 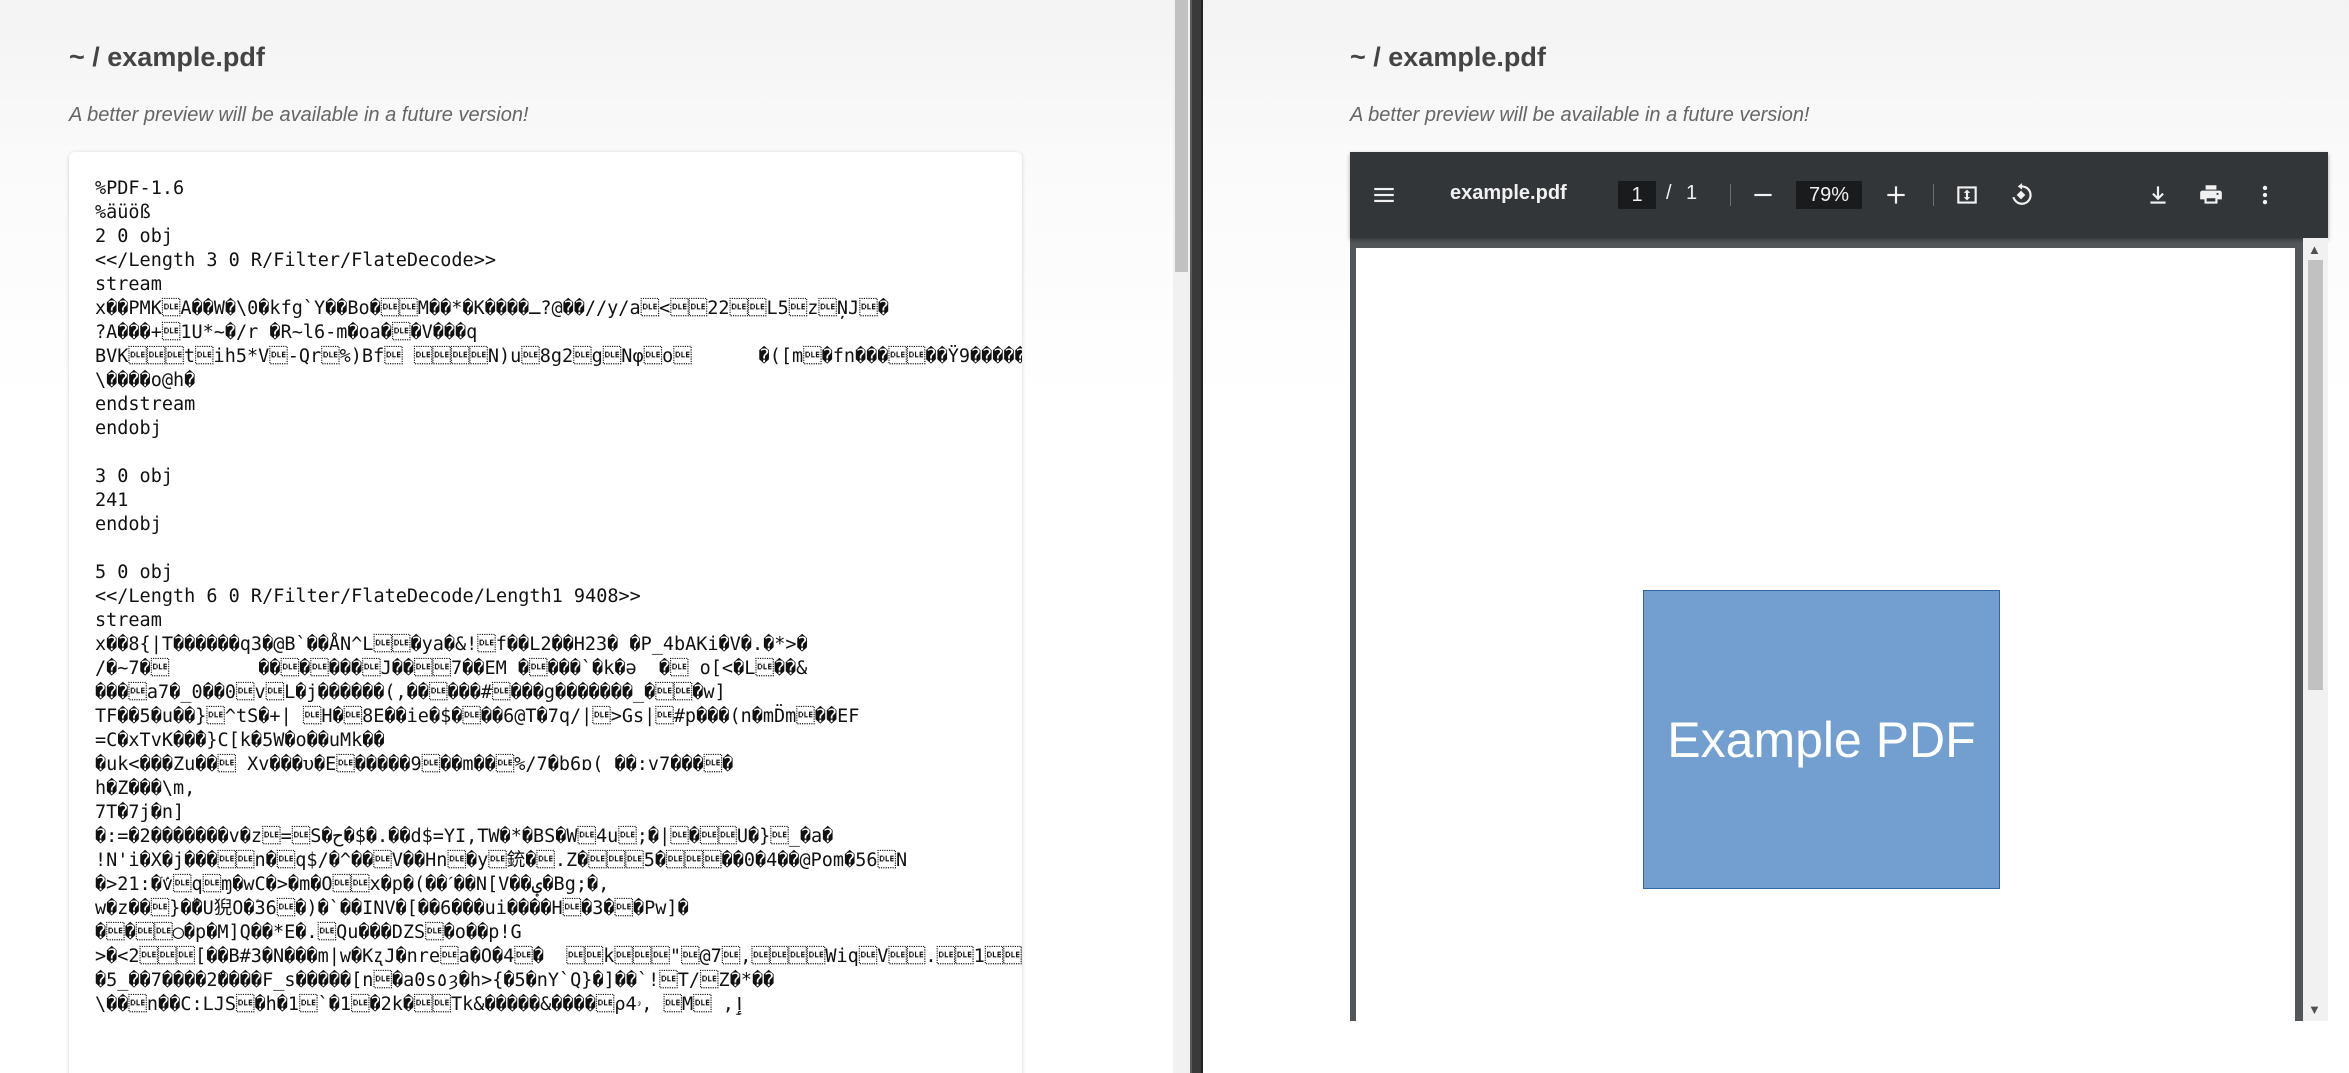 What do you see at coordinates (2315, 475) in the screenshot?
I see `pdf-scrollbar-thumb` at bounding box center [2315, 475].